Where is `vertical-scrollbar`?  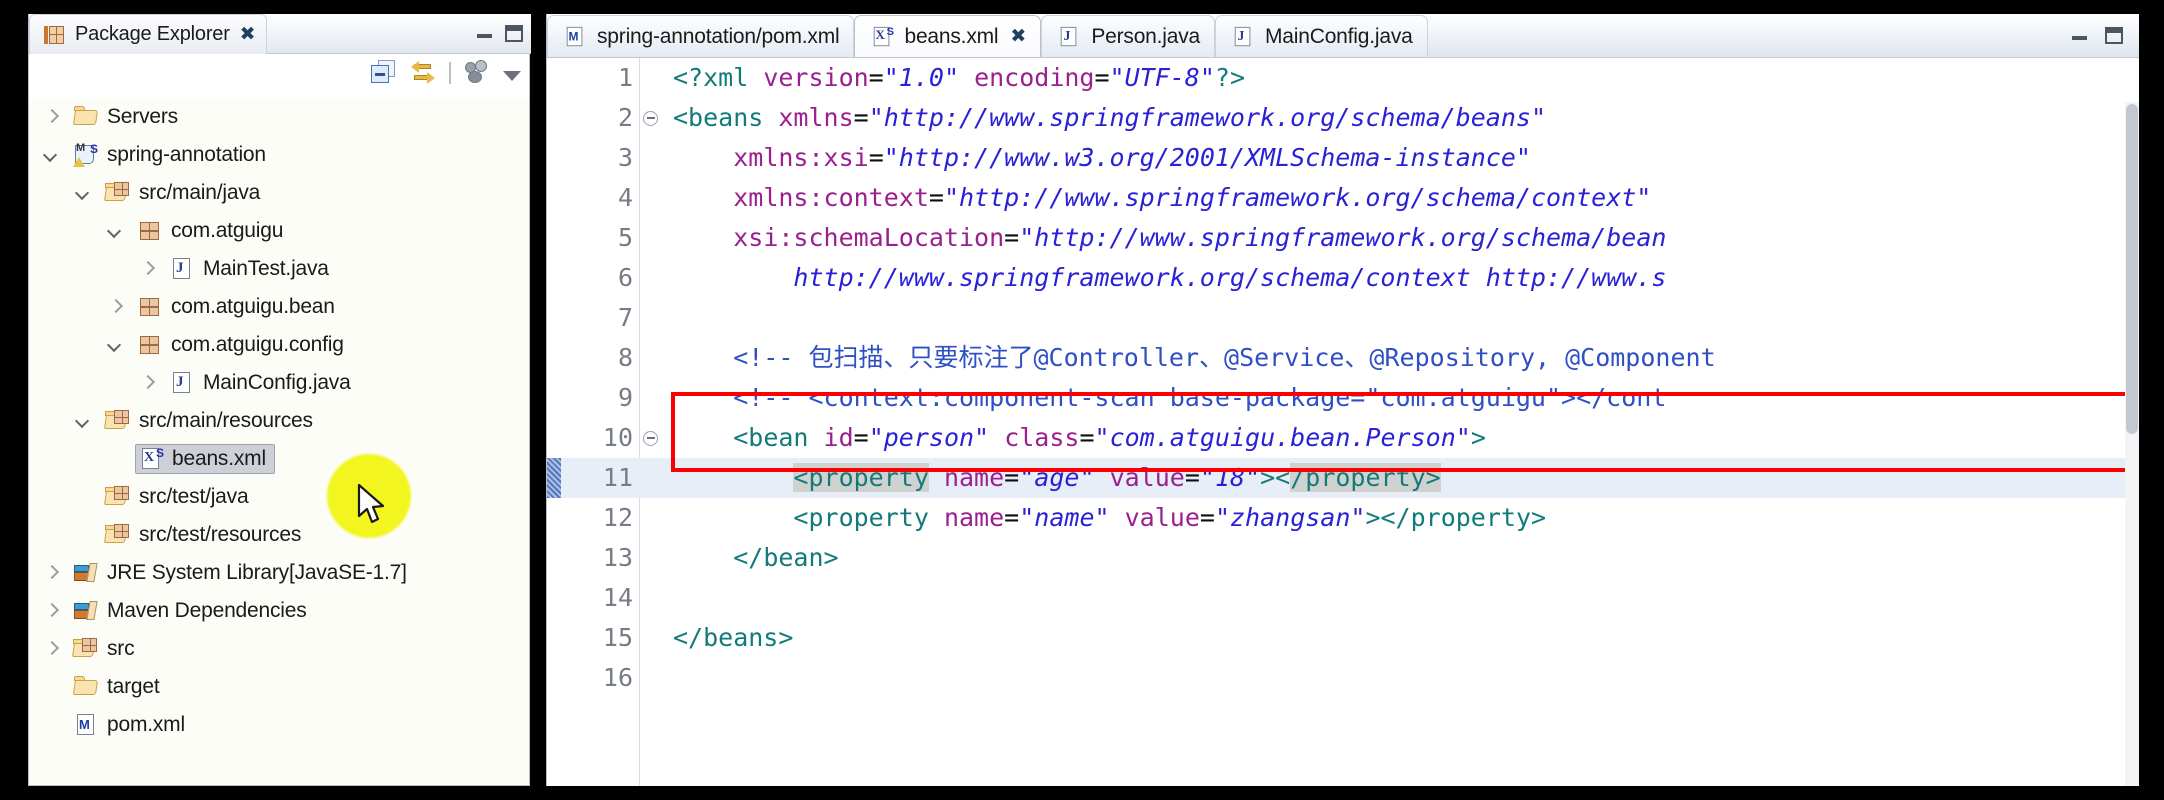
vertical-scrollbar is located at coordinates (2132, 444).